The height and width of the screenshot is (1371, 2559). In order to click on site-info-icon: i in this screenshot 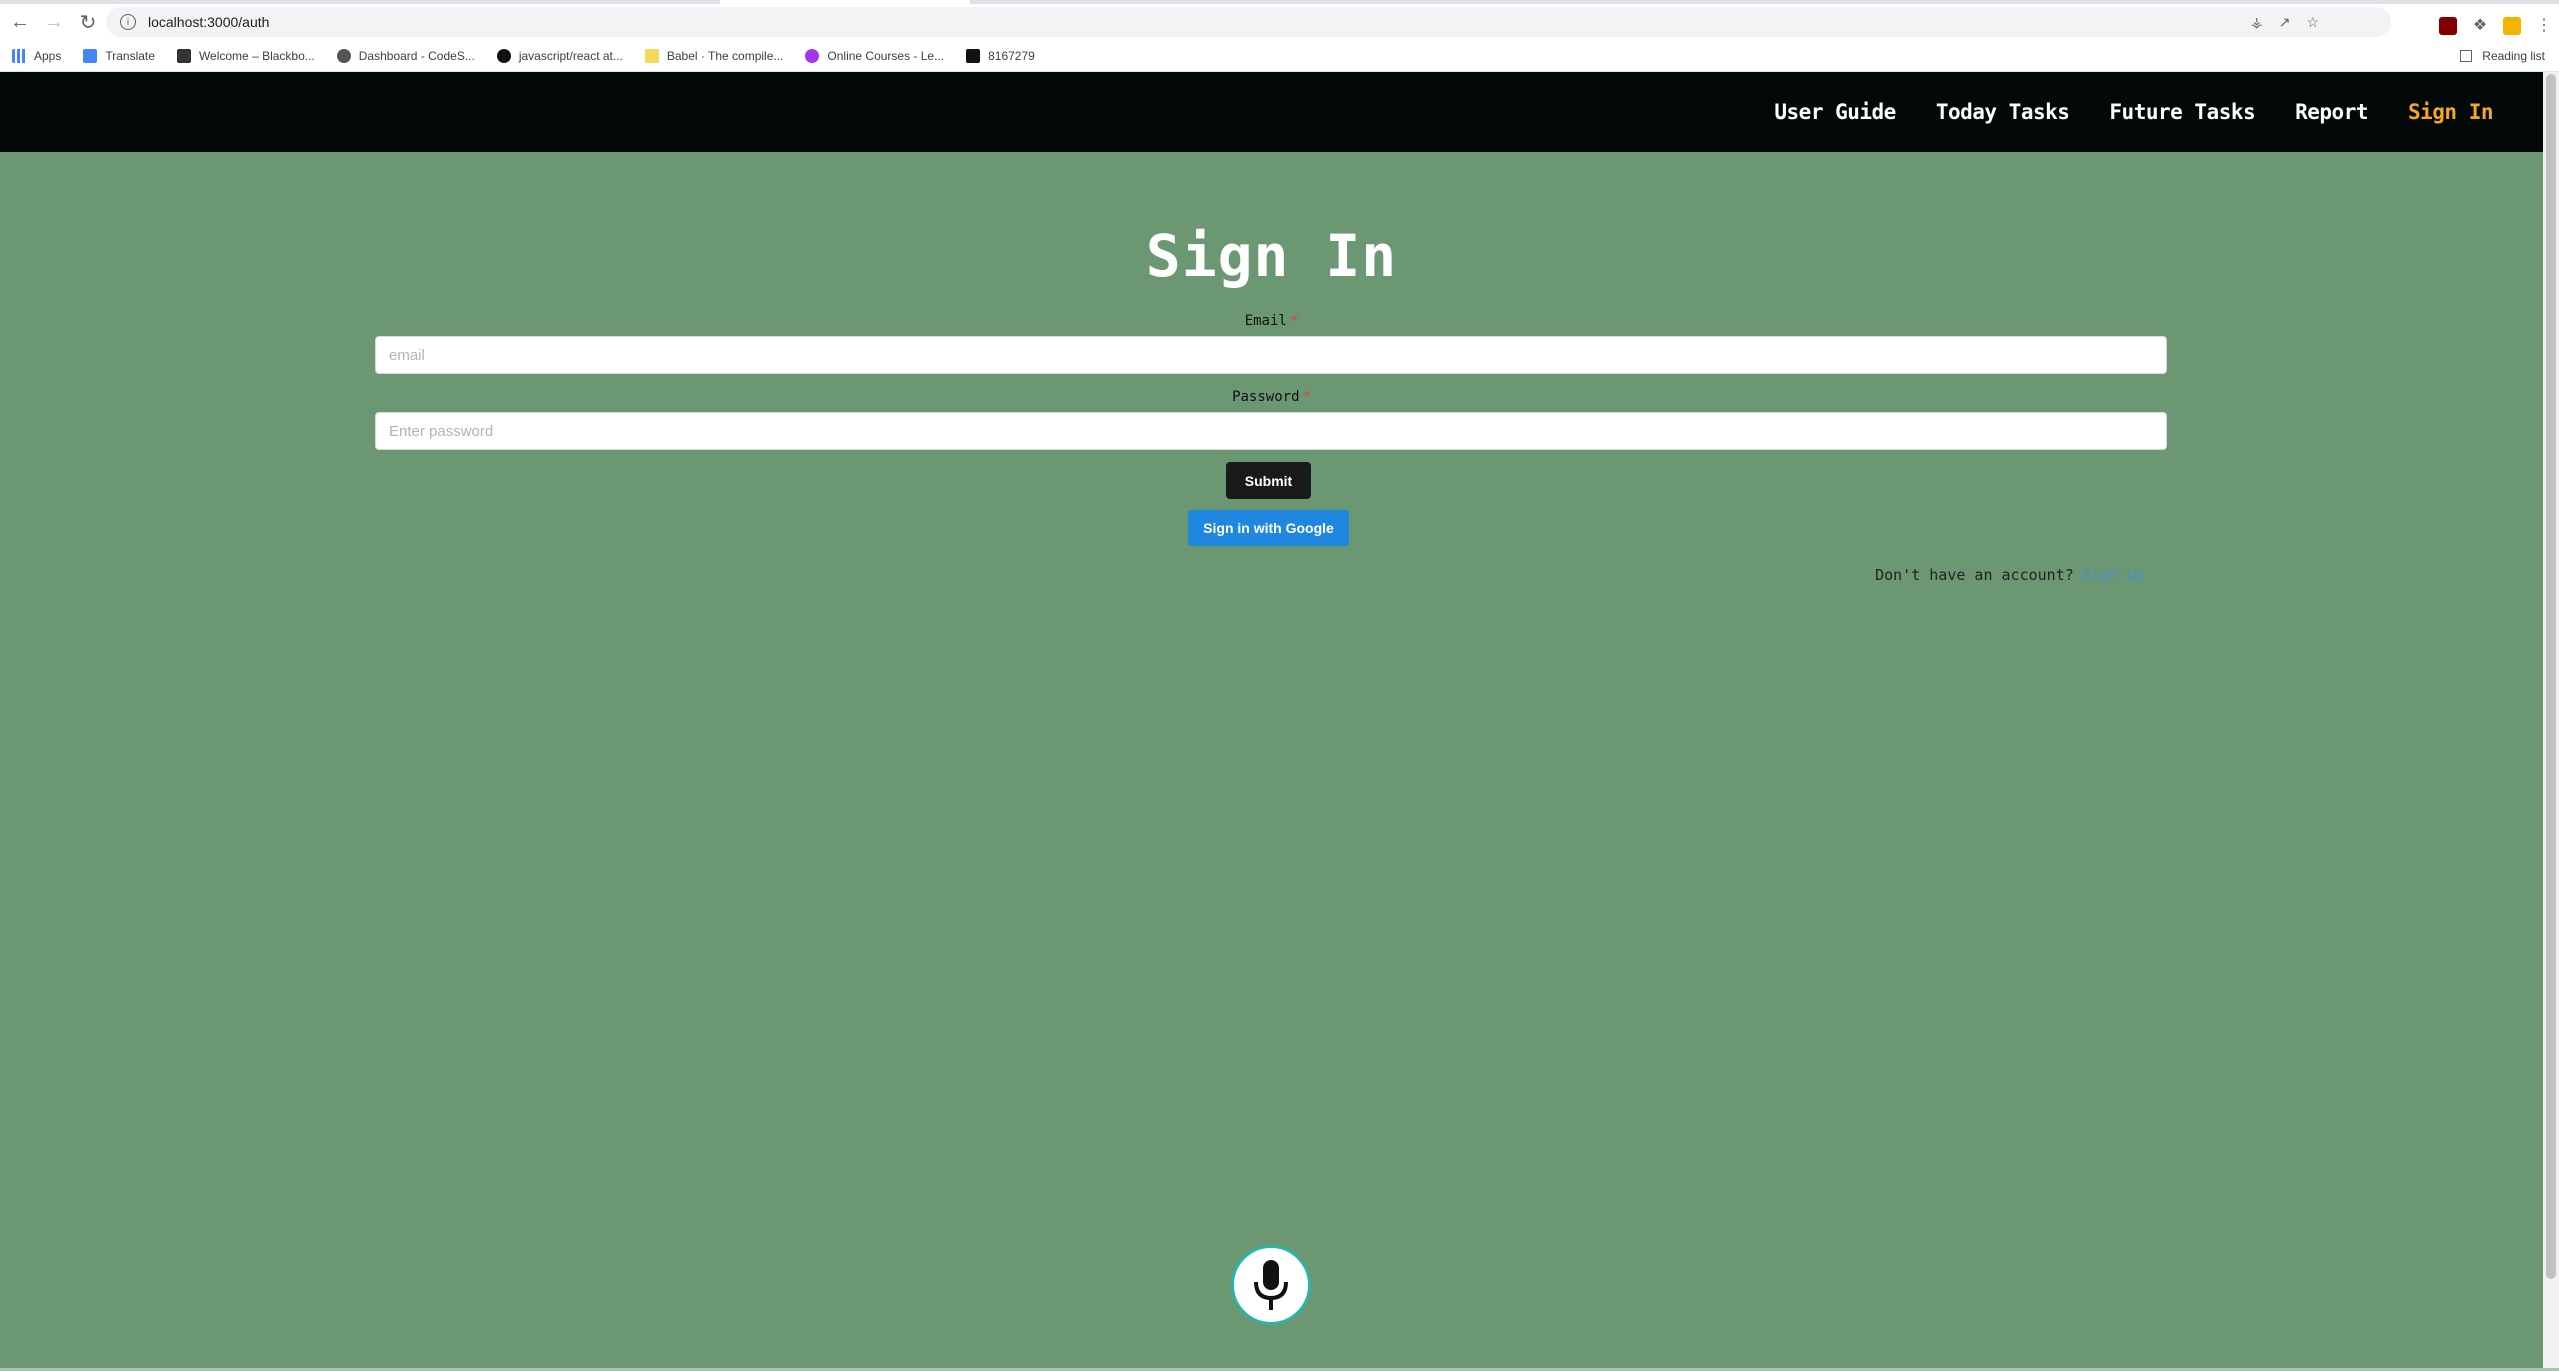, I will do `click(128, 22)`.